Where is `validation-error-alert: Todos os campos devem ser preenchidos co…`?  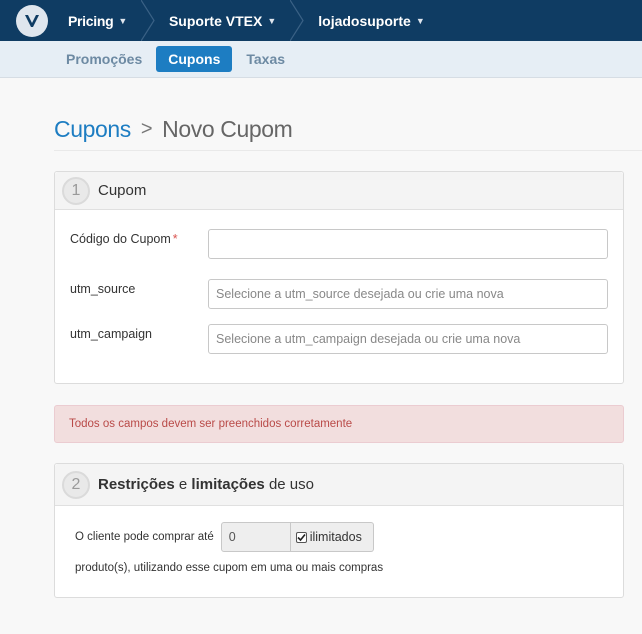
validation-error-alert: Todos os campos devem ser preenchidos co… is located at coordinates (339, 424).